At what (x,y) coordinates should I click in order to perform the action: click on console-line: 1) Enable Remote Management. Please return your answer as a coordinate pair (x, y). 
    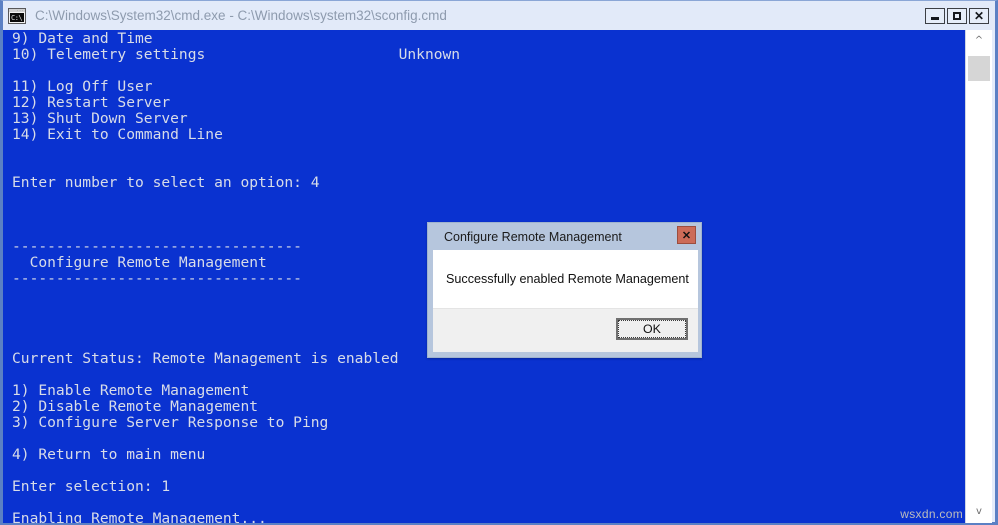
    Looking at the image, I should click on (131, 391).